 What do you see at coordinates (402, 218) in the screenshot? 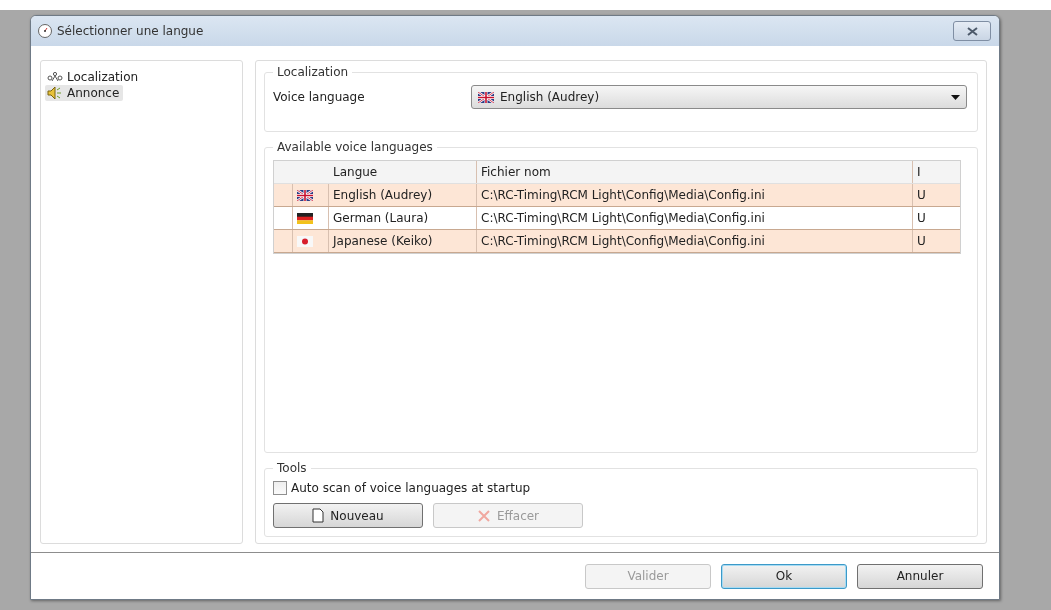
I see `table-cell: German (Laura)` at bounding box center [402, 218].